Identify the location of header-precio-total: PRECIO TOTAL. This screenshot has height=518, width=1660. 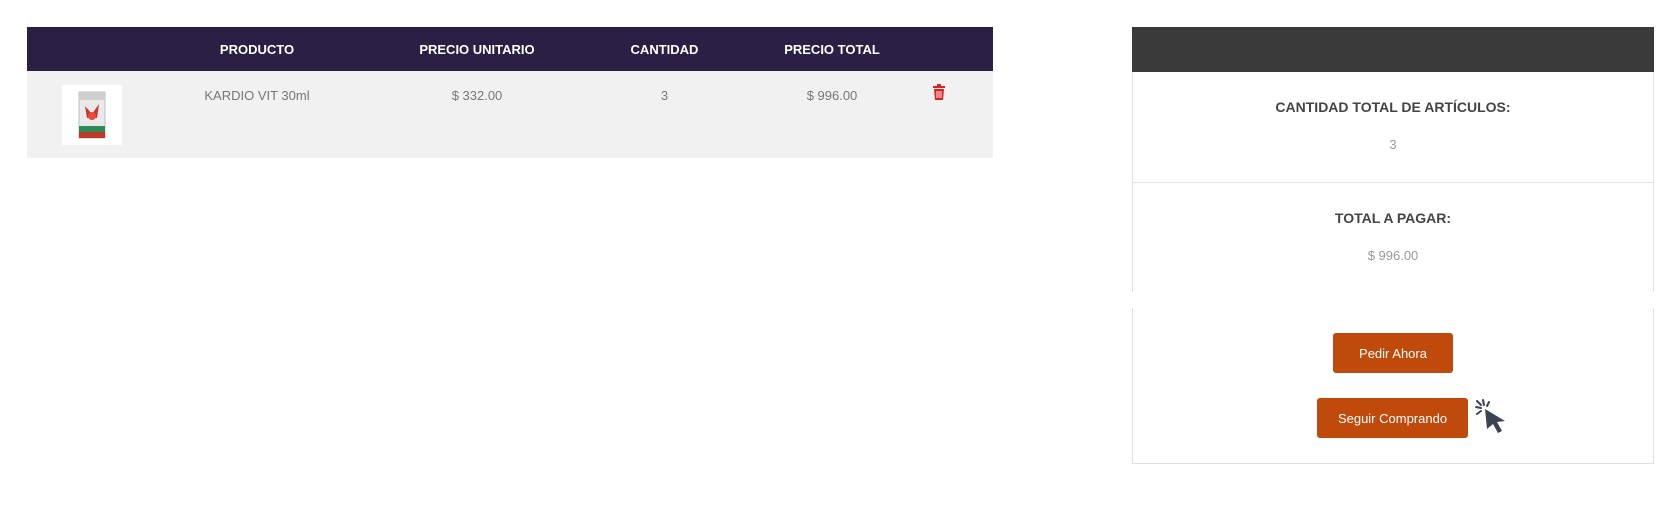
(832, 49).